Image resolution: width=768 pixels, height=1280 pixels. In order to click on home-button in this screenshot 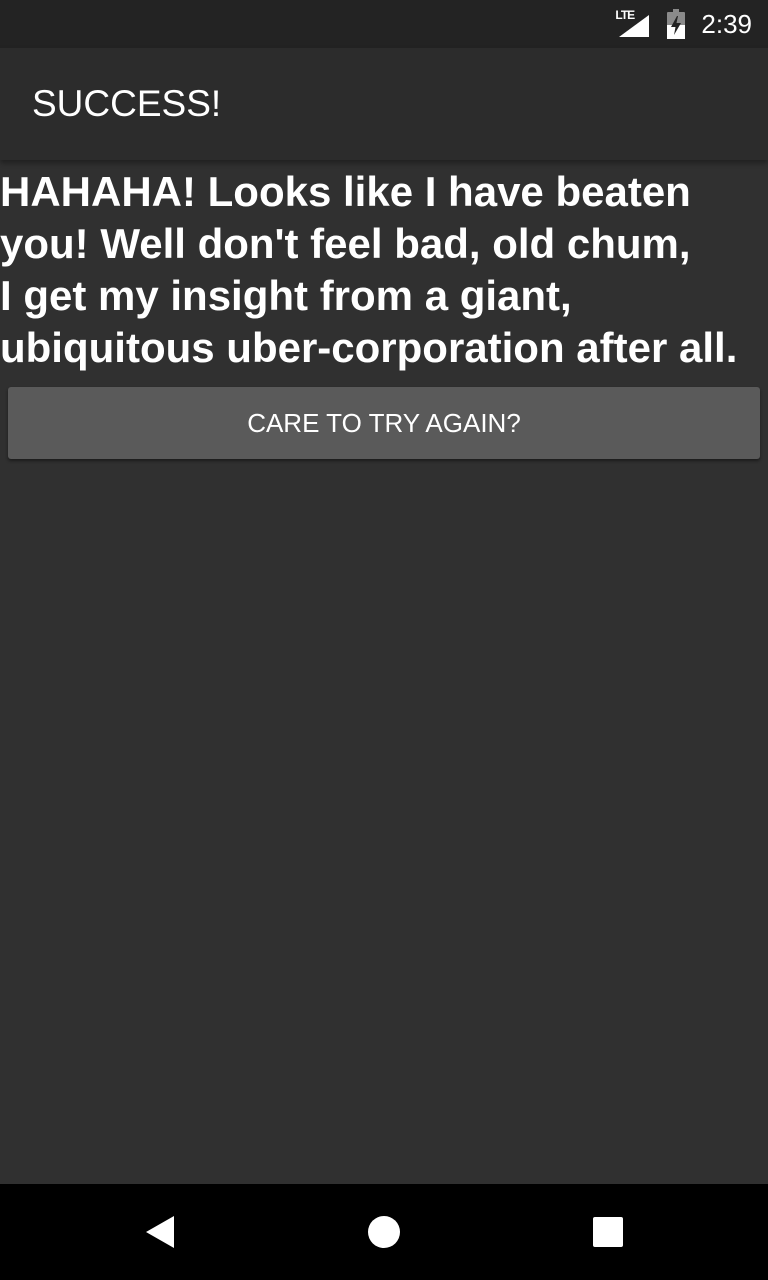, I will do `click(384, 1232)`.